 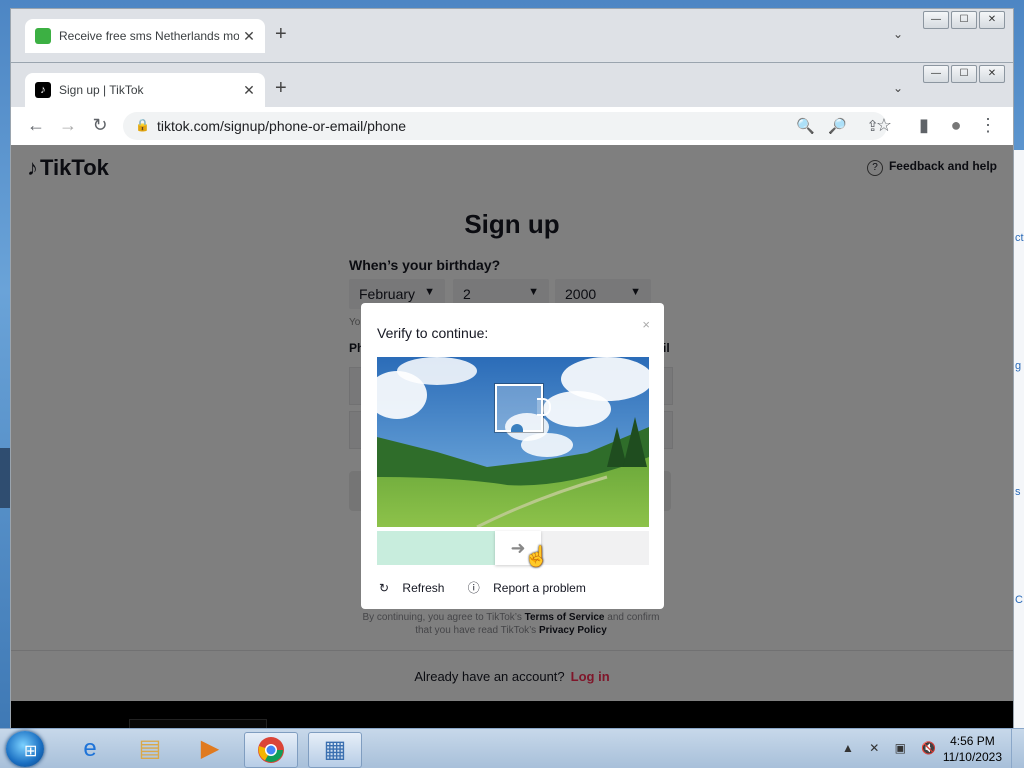 I want to click on landscape-image, so click(x=513, y=442).